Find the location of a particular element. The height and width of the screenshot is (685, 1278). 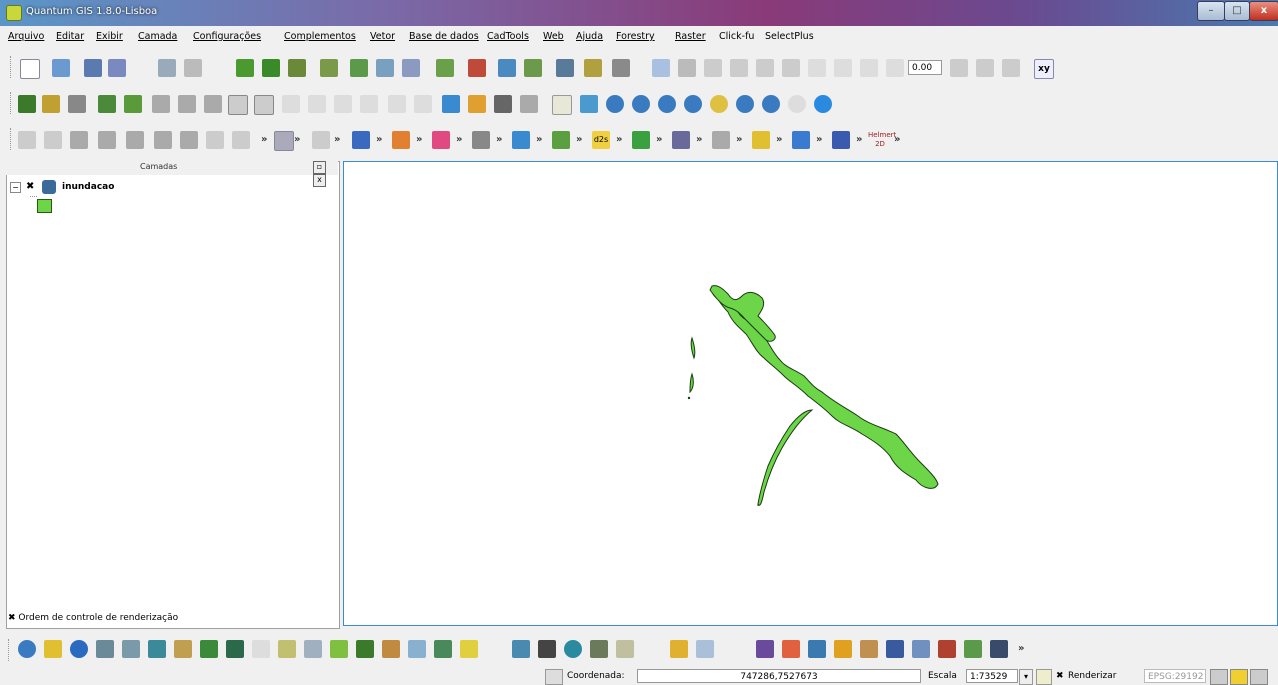

pan-to-selected-icon is located at coordinates (589, 104).